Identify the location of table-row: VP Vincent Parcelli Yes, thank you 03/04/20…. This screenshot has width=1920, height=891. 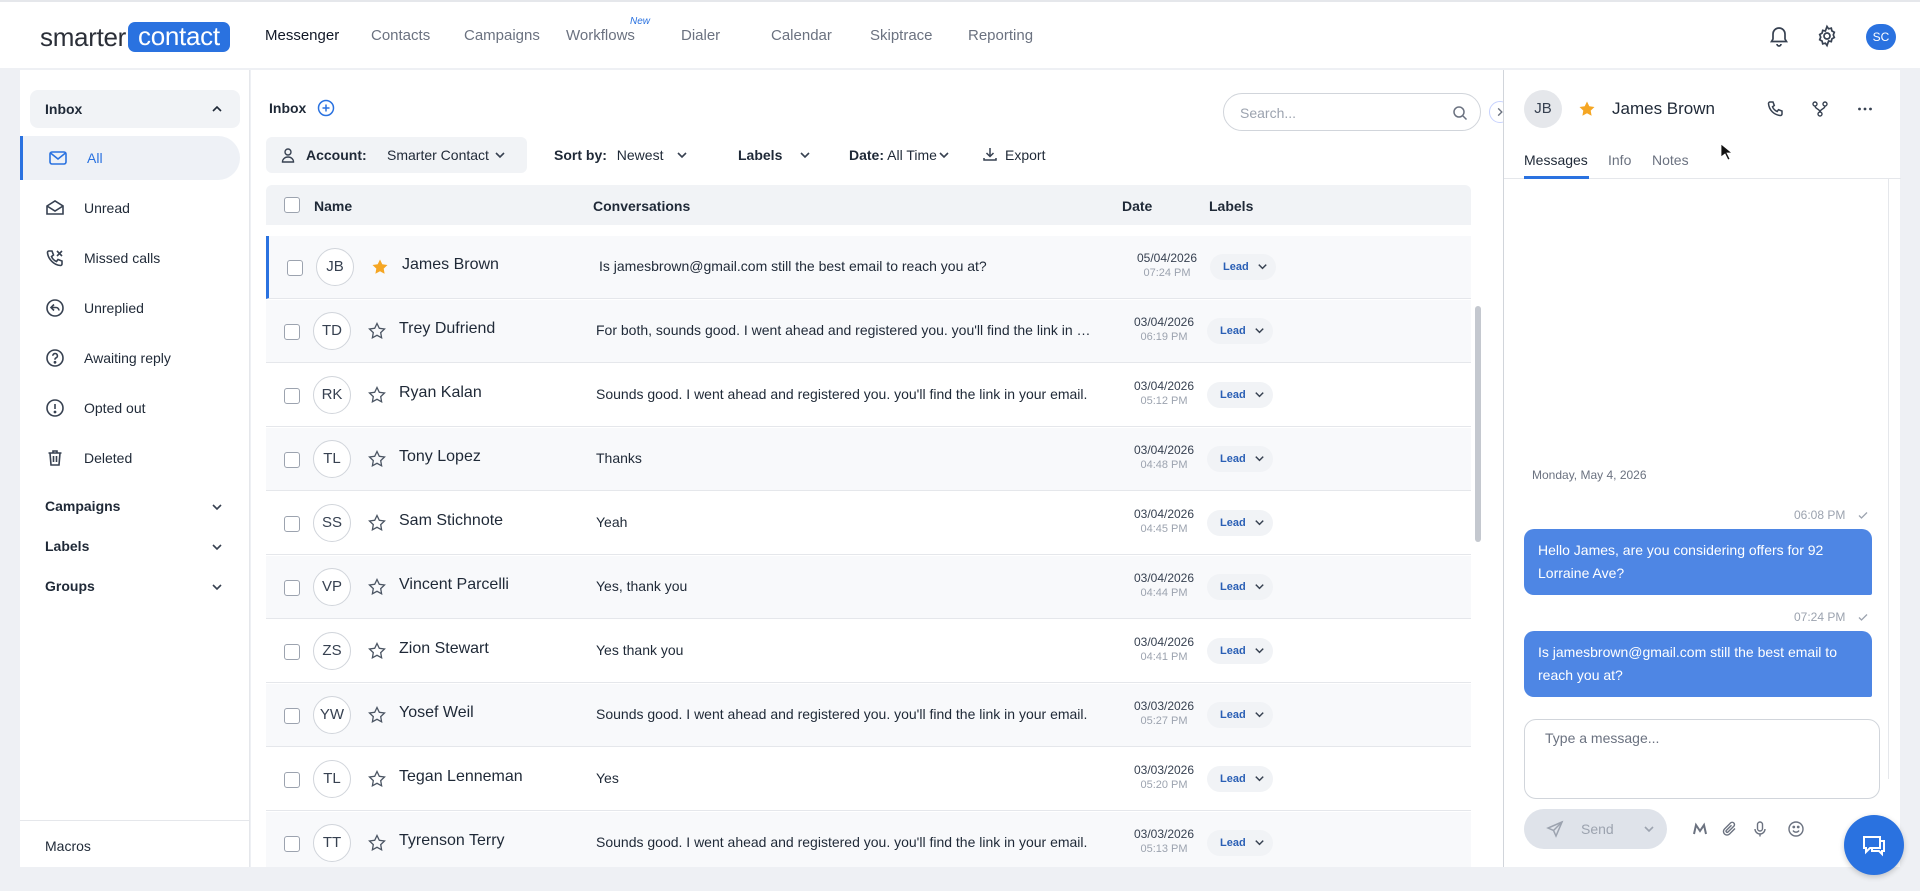
(868, 587).